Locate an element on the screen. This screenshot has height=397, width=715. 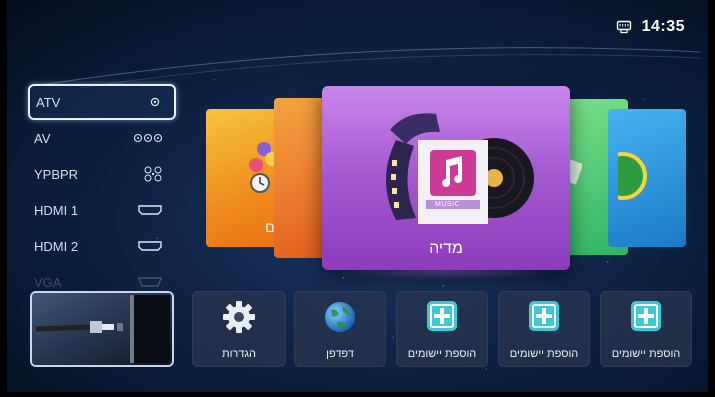
horizon-arc-decoration is located at coordinates (370, 68).